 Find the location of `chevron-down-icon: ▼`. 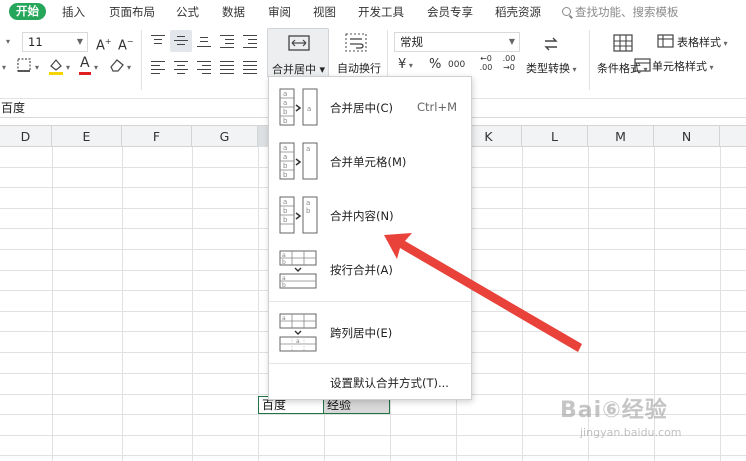

chevron-down-icon: ▼ is located at coordinates (79, 41).